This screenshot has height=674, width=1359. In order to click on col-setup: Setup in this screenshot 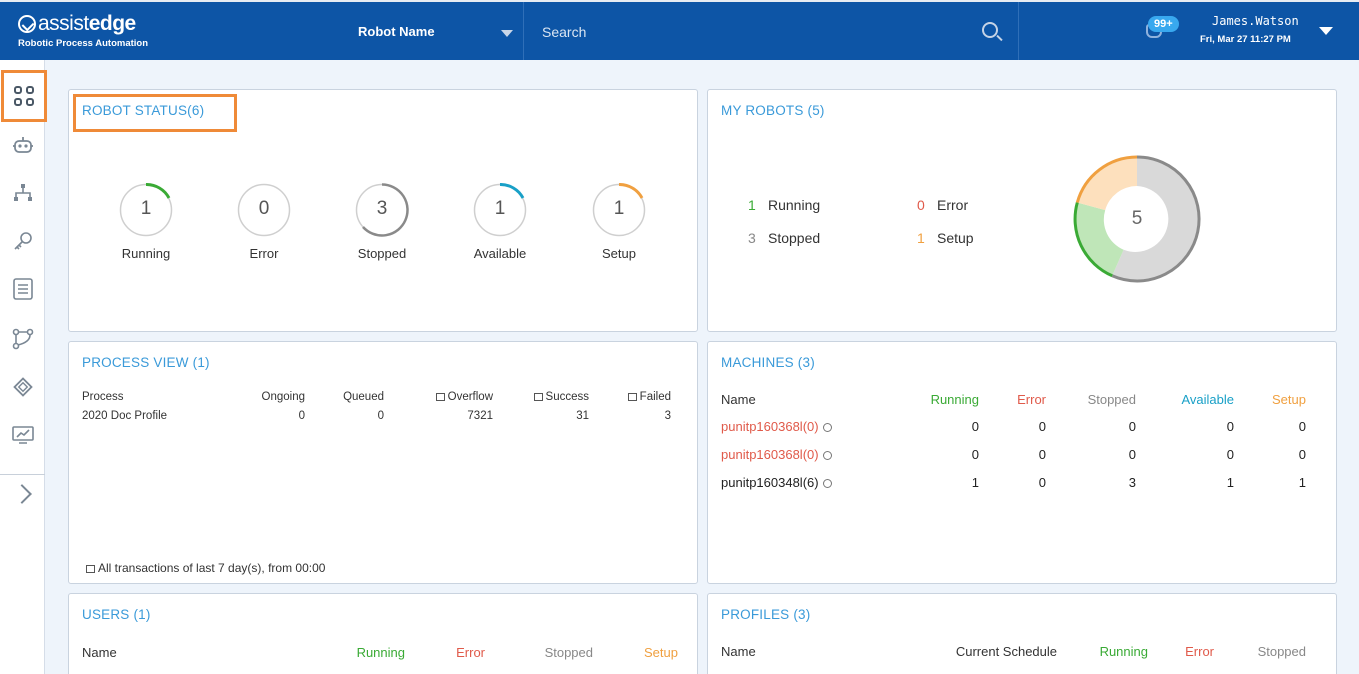, I will do `click(1289, 399)`.